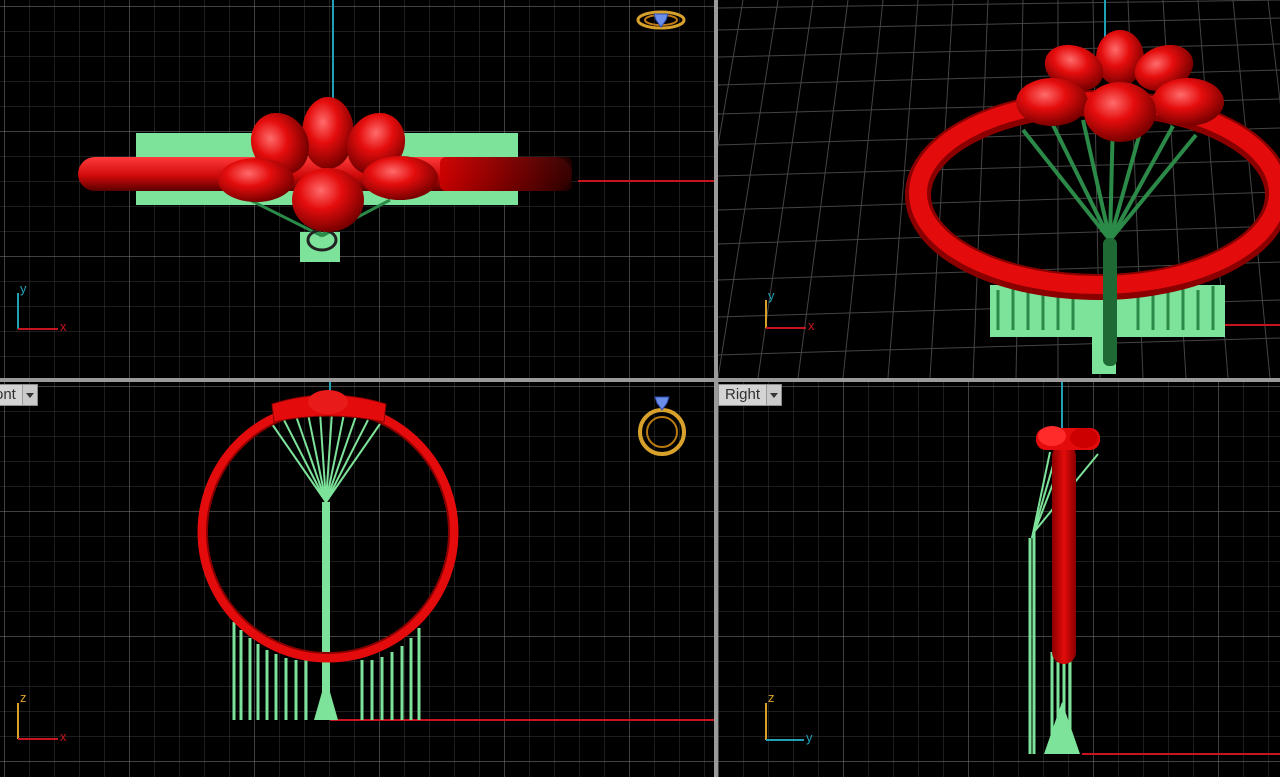 The height and width of the screenshot is (777, 1280). Describe the element at coordinates (661, 20) in the screenshot. I see `ring-widget-icon` at that location.